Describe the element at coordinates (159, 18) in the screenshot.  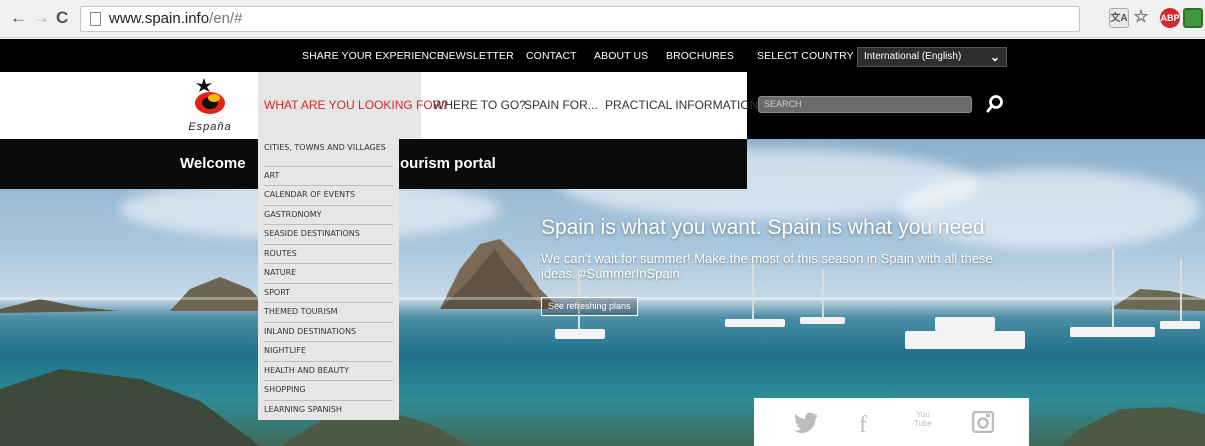
I see `url-domain: www.spain.info` at that location.